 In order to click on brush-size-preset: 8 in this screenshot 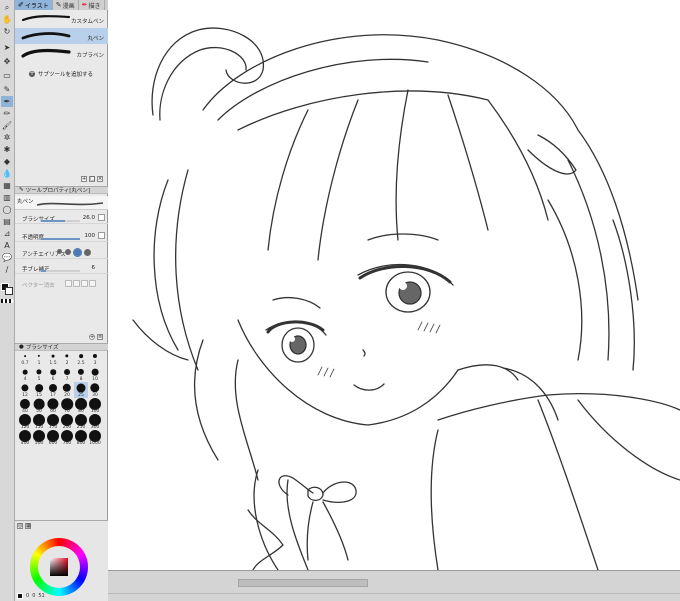, I will do `click(81, 374)`.